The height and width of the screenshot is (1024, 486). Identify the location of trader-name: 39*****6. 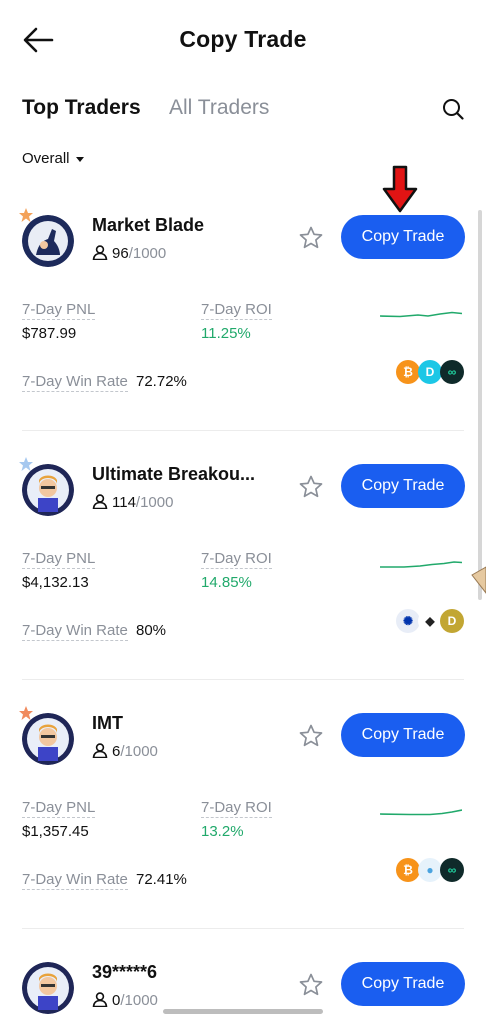
(124, 972).